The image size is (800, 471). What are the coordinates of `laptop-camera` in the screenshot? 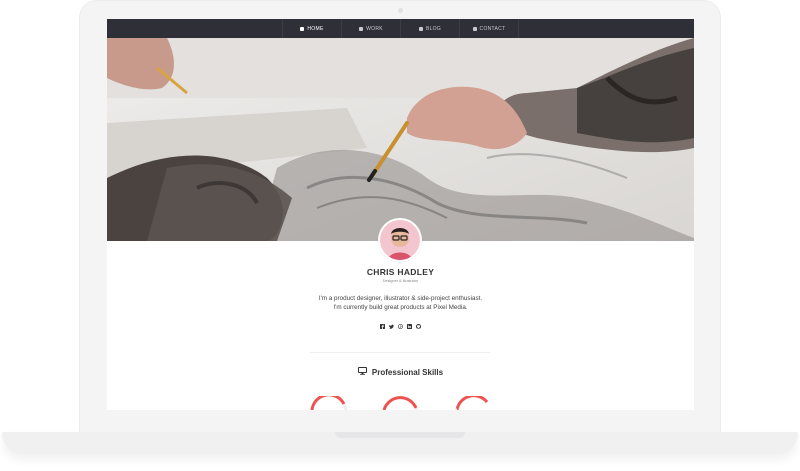 It's located at (400, 10).